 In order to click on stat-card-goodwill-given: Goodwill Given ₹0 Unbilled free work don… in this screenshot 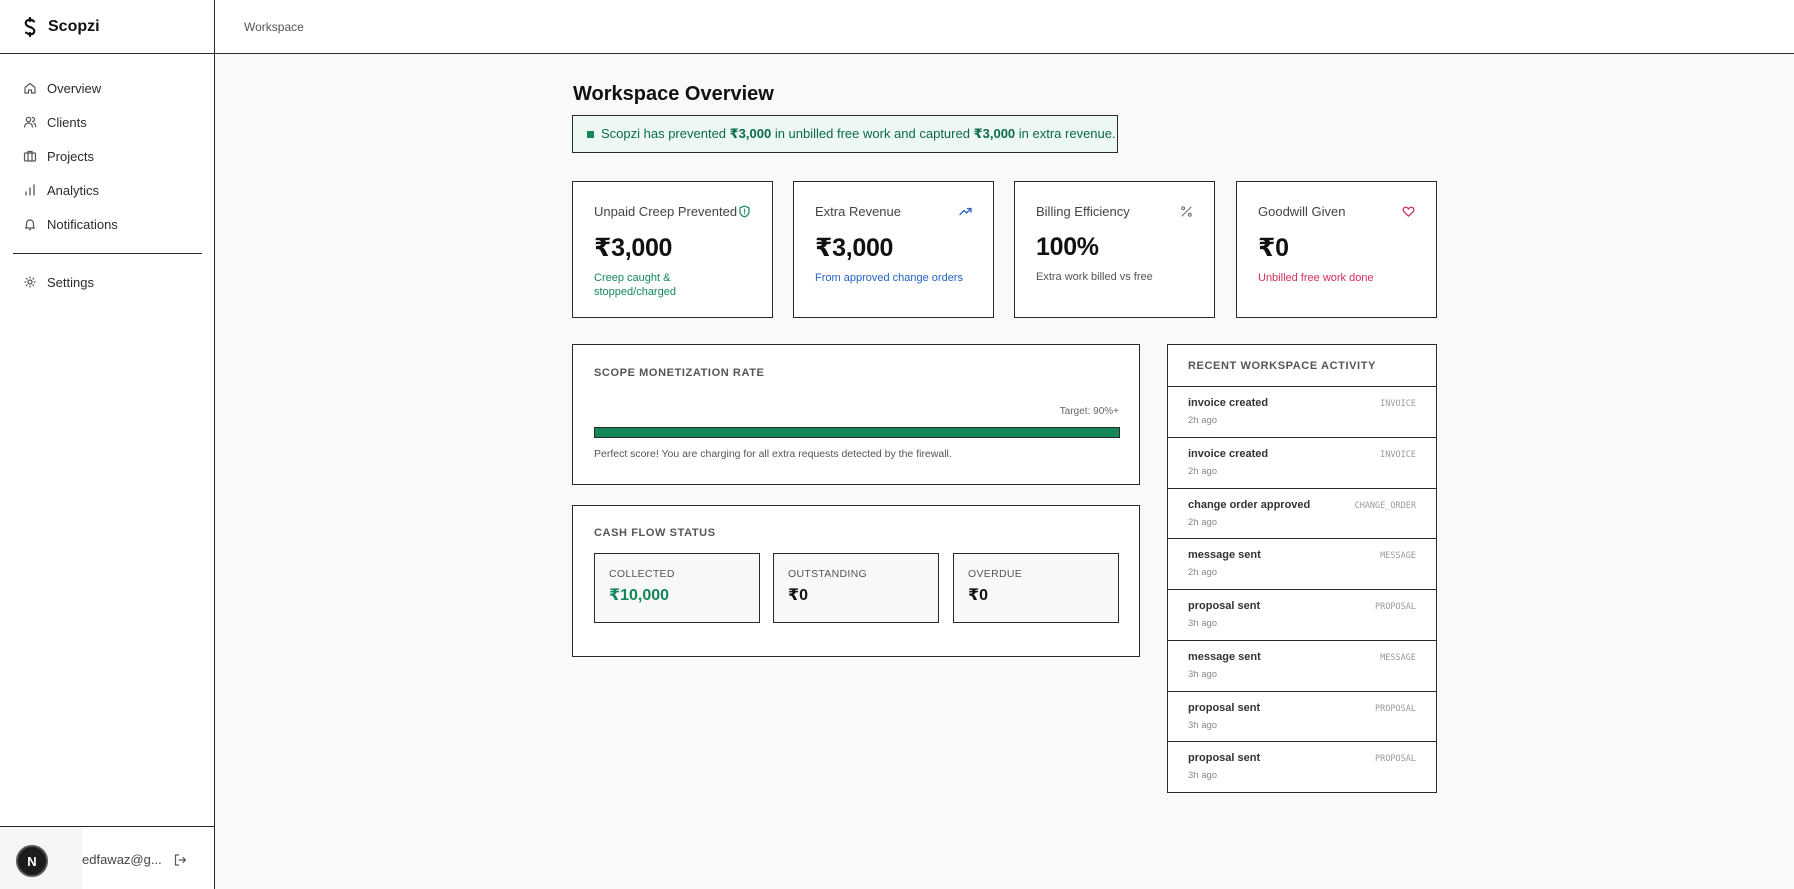, I will do `click(1336, 249)`.